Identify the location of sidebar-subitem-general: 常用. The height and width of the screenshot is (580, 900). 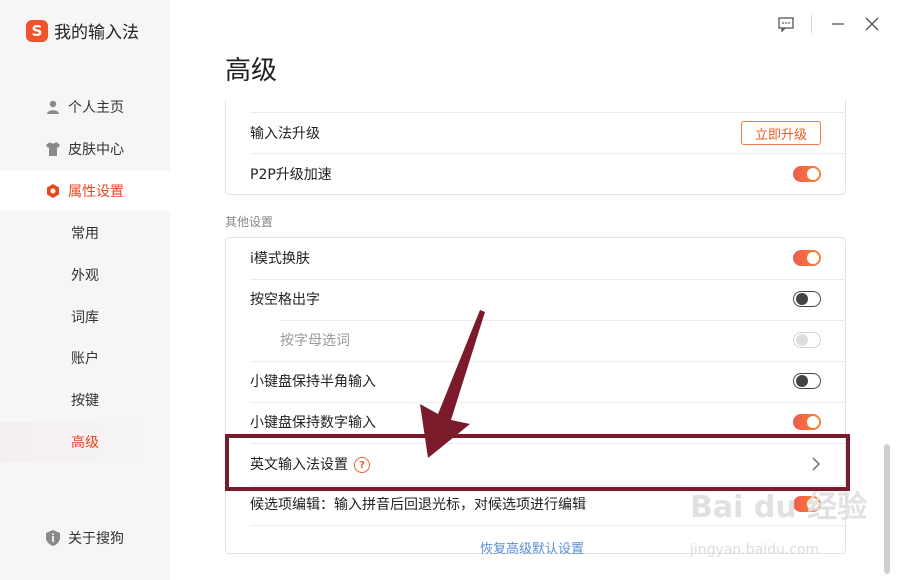
(85, 233).